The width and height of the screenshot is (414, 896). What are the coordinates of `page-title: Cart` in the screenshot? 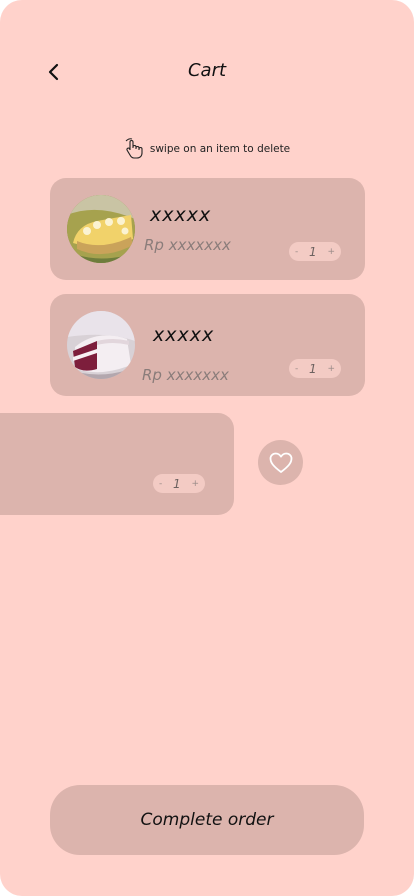 It's located at (207, 70).